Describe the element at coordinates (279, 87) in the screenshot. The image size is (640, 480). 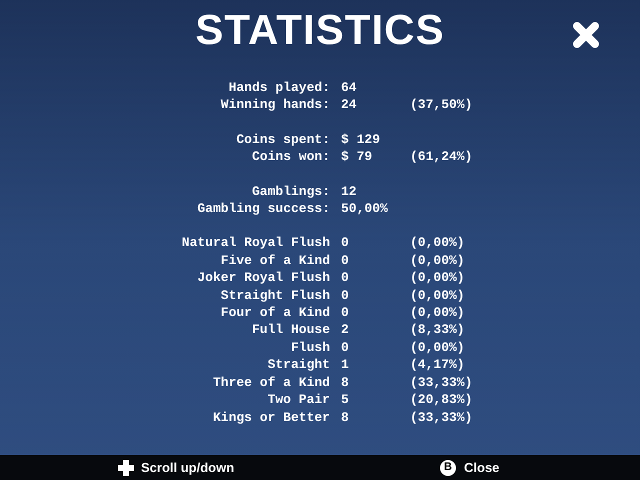
I see `stat-label: Hands played:` at that location.